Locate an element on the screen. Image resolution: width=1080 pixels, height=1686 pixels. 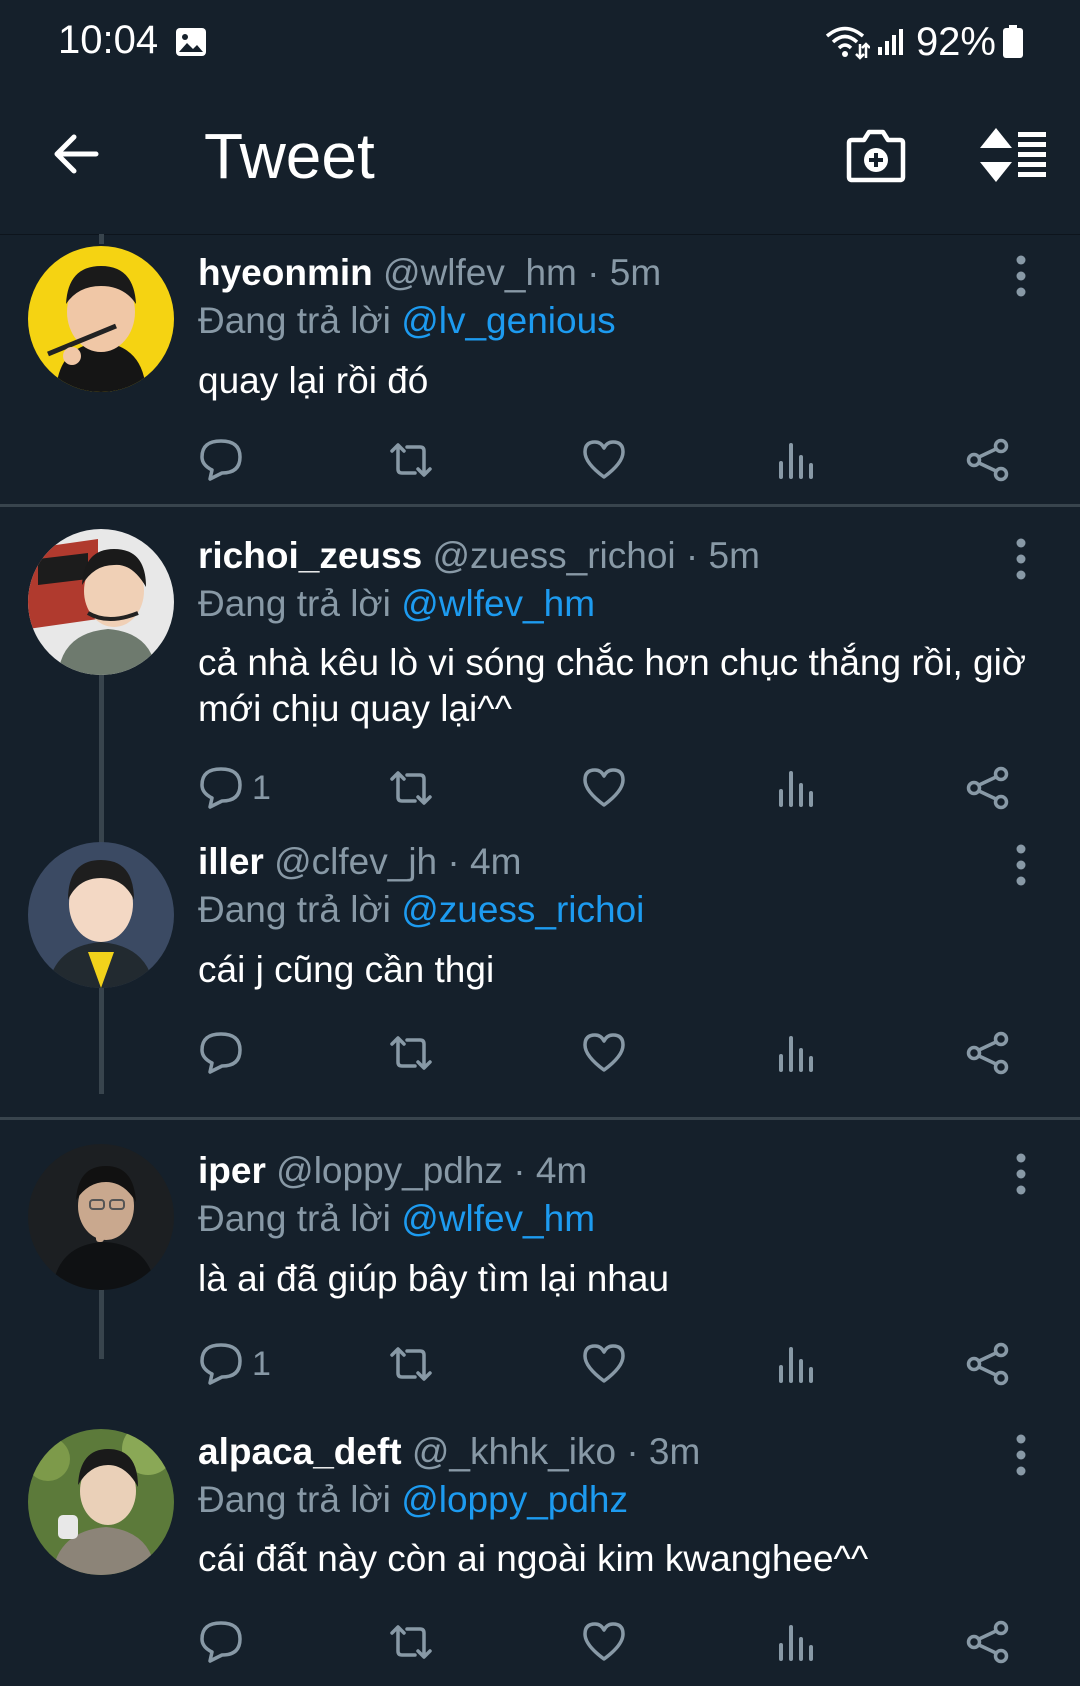
status-right: 92% is located at coordinates (924, 42).